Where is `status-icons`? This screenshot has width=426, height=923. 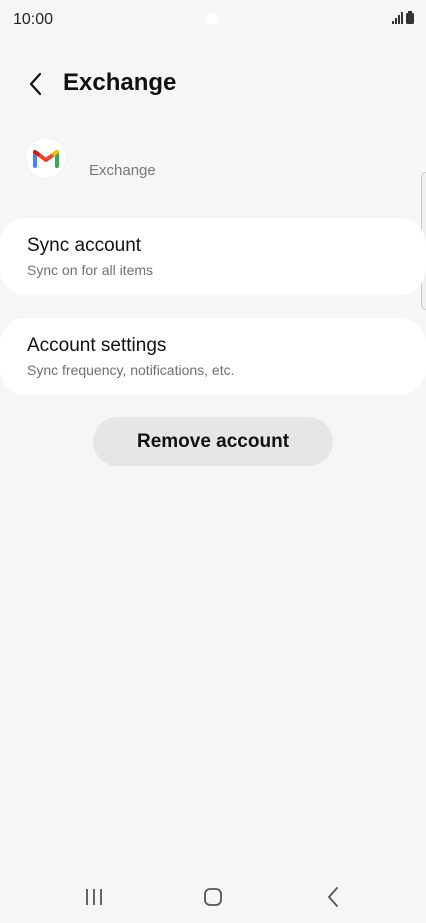 status-icons is located at coordinates (403, 17).